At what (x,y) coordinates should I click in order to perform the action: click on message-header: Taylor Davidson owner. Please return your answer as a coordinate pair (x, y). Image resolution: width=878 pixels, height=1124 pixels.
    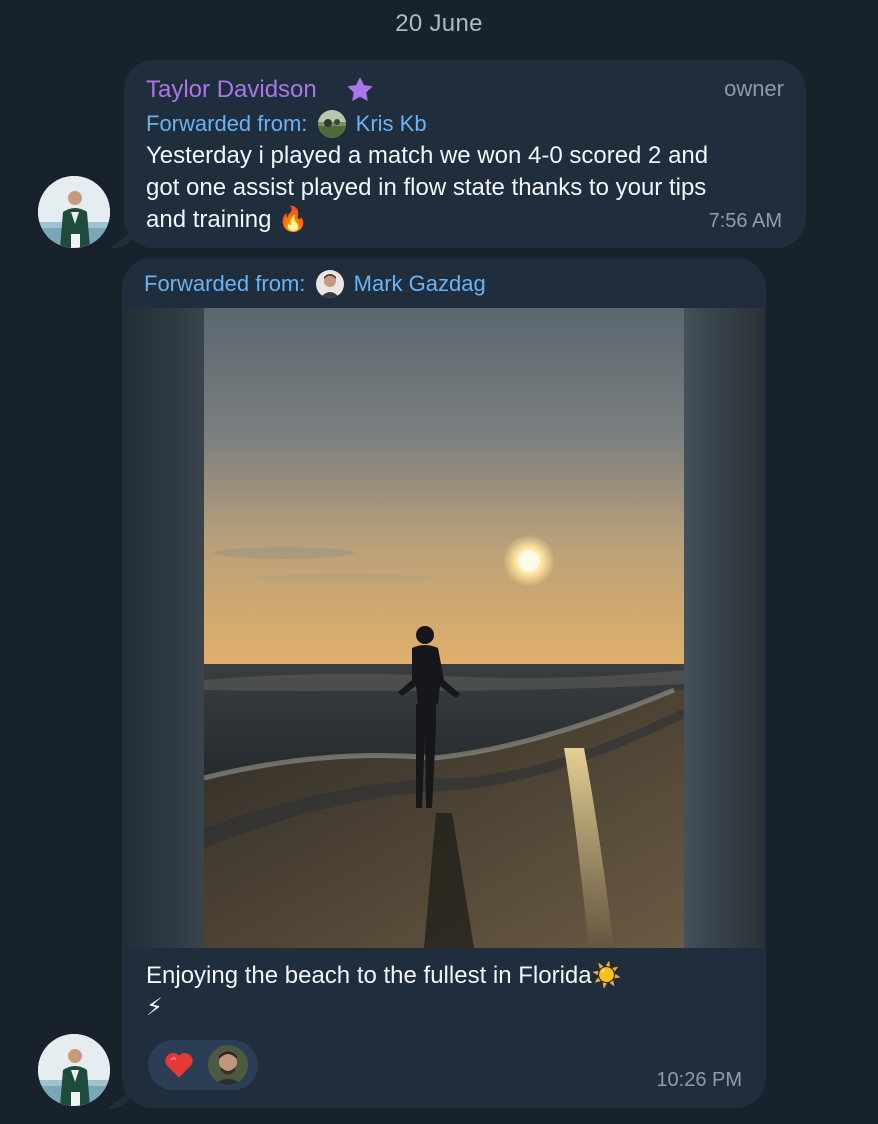
    Looking at the image, I should click on (465, 91).